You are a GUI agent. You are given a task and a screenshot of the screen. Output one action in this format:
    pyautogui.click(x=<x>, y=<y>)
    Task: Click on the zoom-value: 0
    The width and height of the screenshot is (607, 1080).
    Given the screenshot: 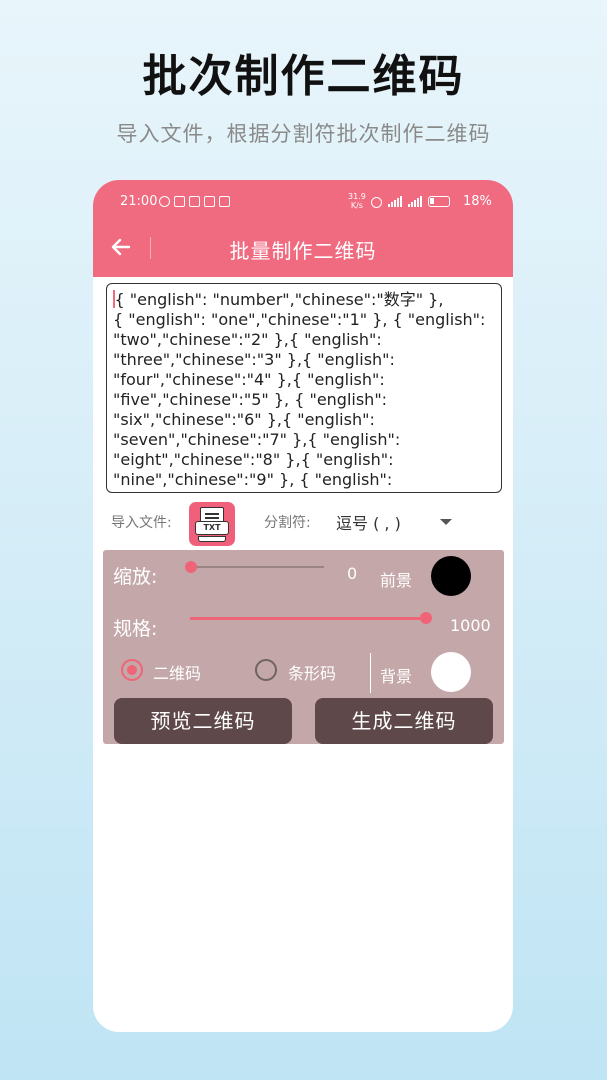 What is the action you would take?
    pyautogui.click(x=352, y=573)
    